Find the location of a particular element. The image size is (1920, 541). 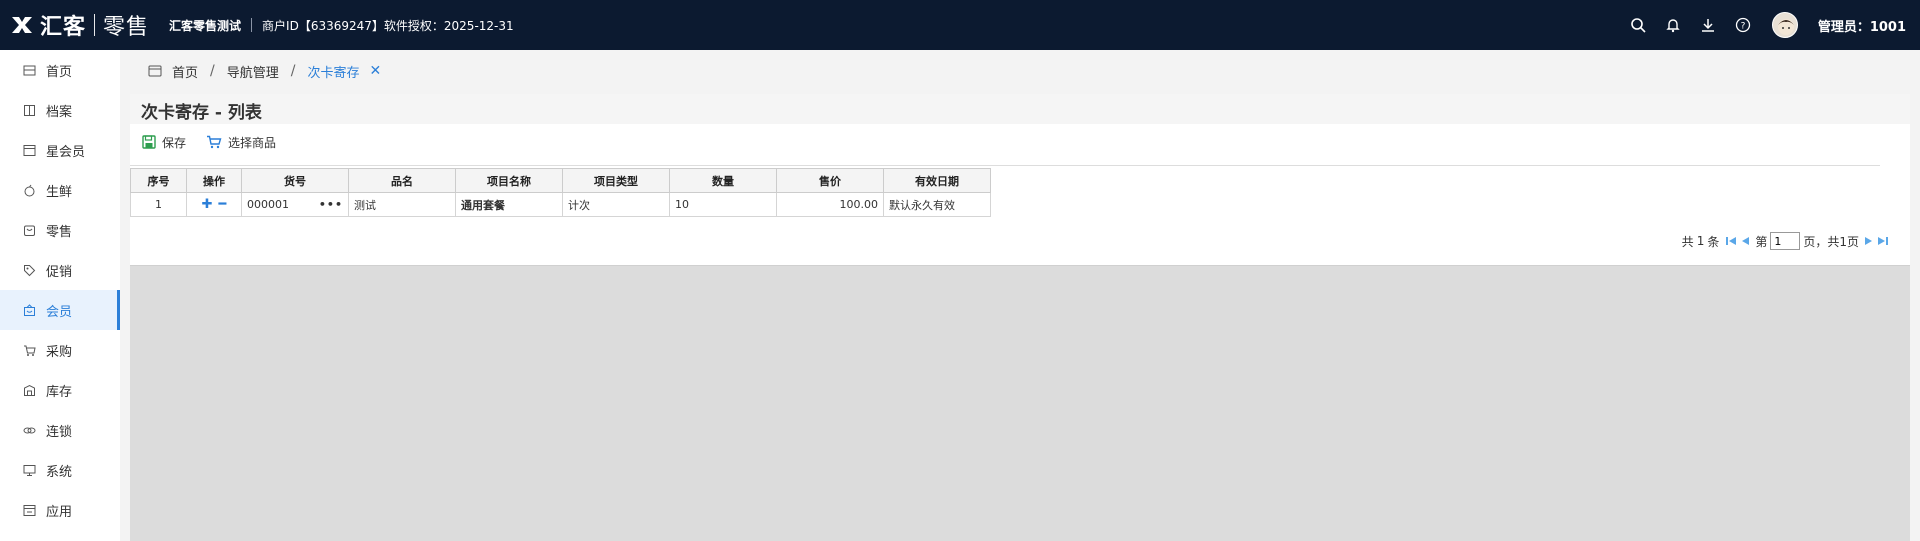

table-header-row: 序号 操作 货号 品名 项目名称 项目类型 数量 售价 有效日期 is located at coordinates (560, 180).